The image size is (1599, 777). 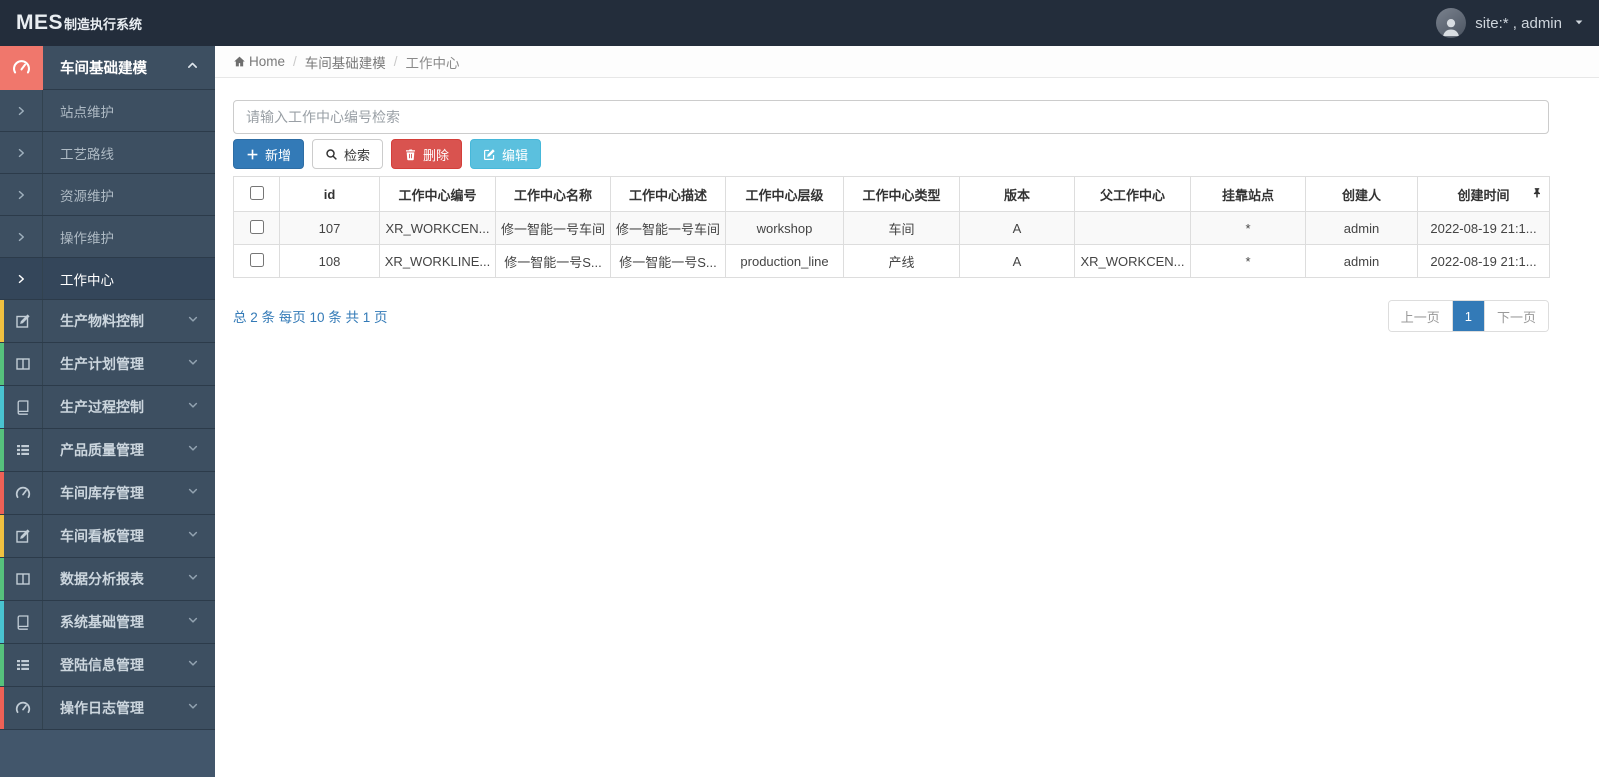 I want to click on sidebar-item-production-plan-management: 生产计划管理, so click(x=107, y=364).